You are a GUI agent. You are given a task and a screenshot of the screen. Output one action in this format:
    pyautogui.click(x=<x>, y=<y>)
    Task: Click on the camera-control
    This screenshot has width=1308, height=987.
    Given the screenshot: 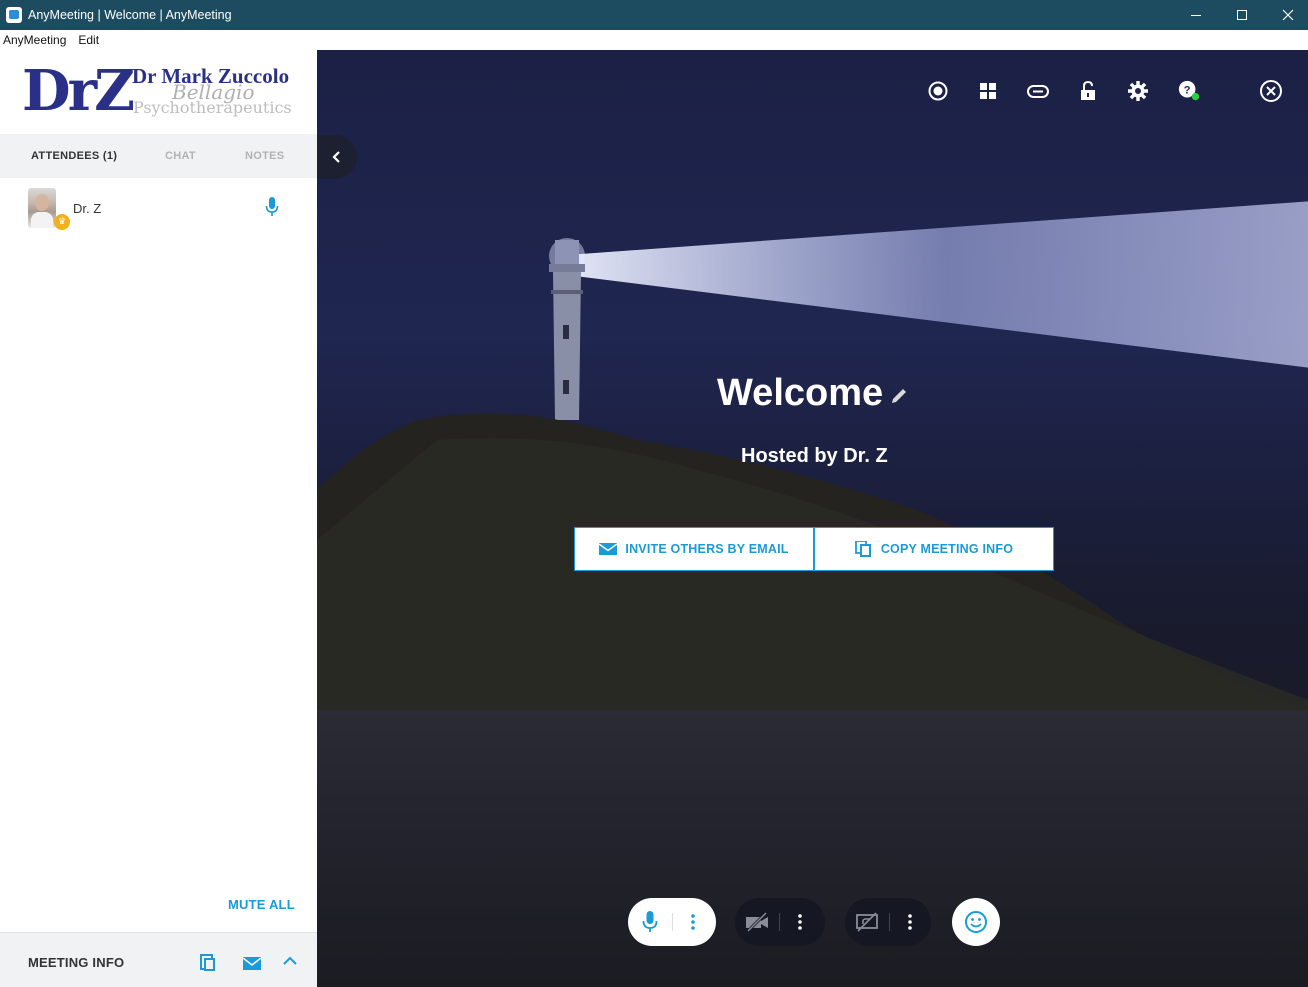 What is the action you would take?
    pyautogui.click(x=780, y=922)
    